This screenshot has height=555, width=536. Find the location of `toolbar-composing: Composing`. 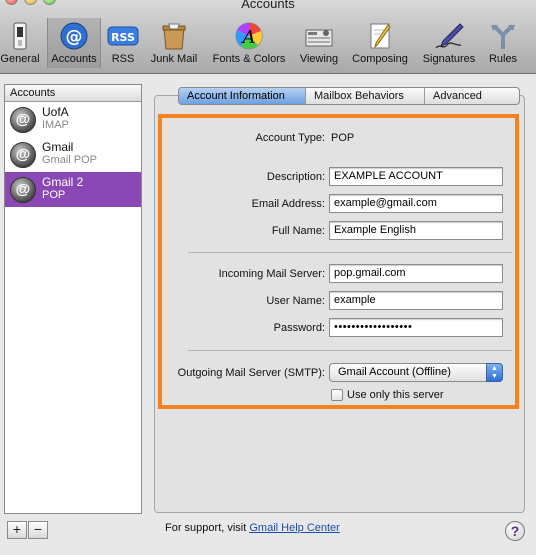

toolbar-composing: Composing is located at coordinates (380, 43).